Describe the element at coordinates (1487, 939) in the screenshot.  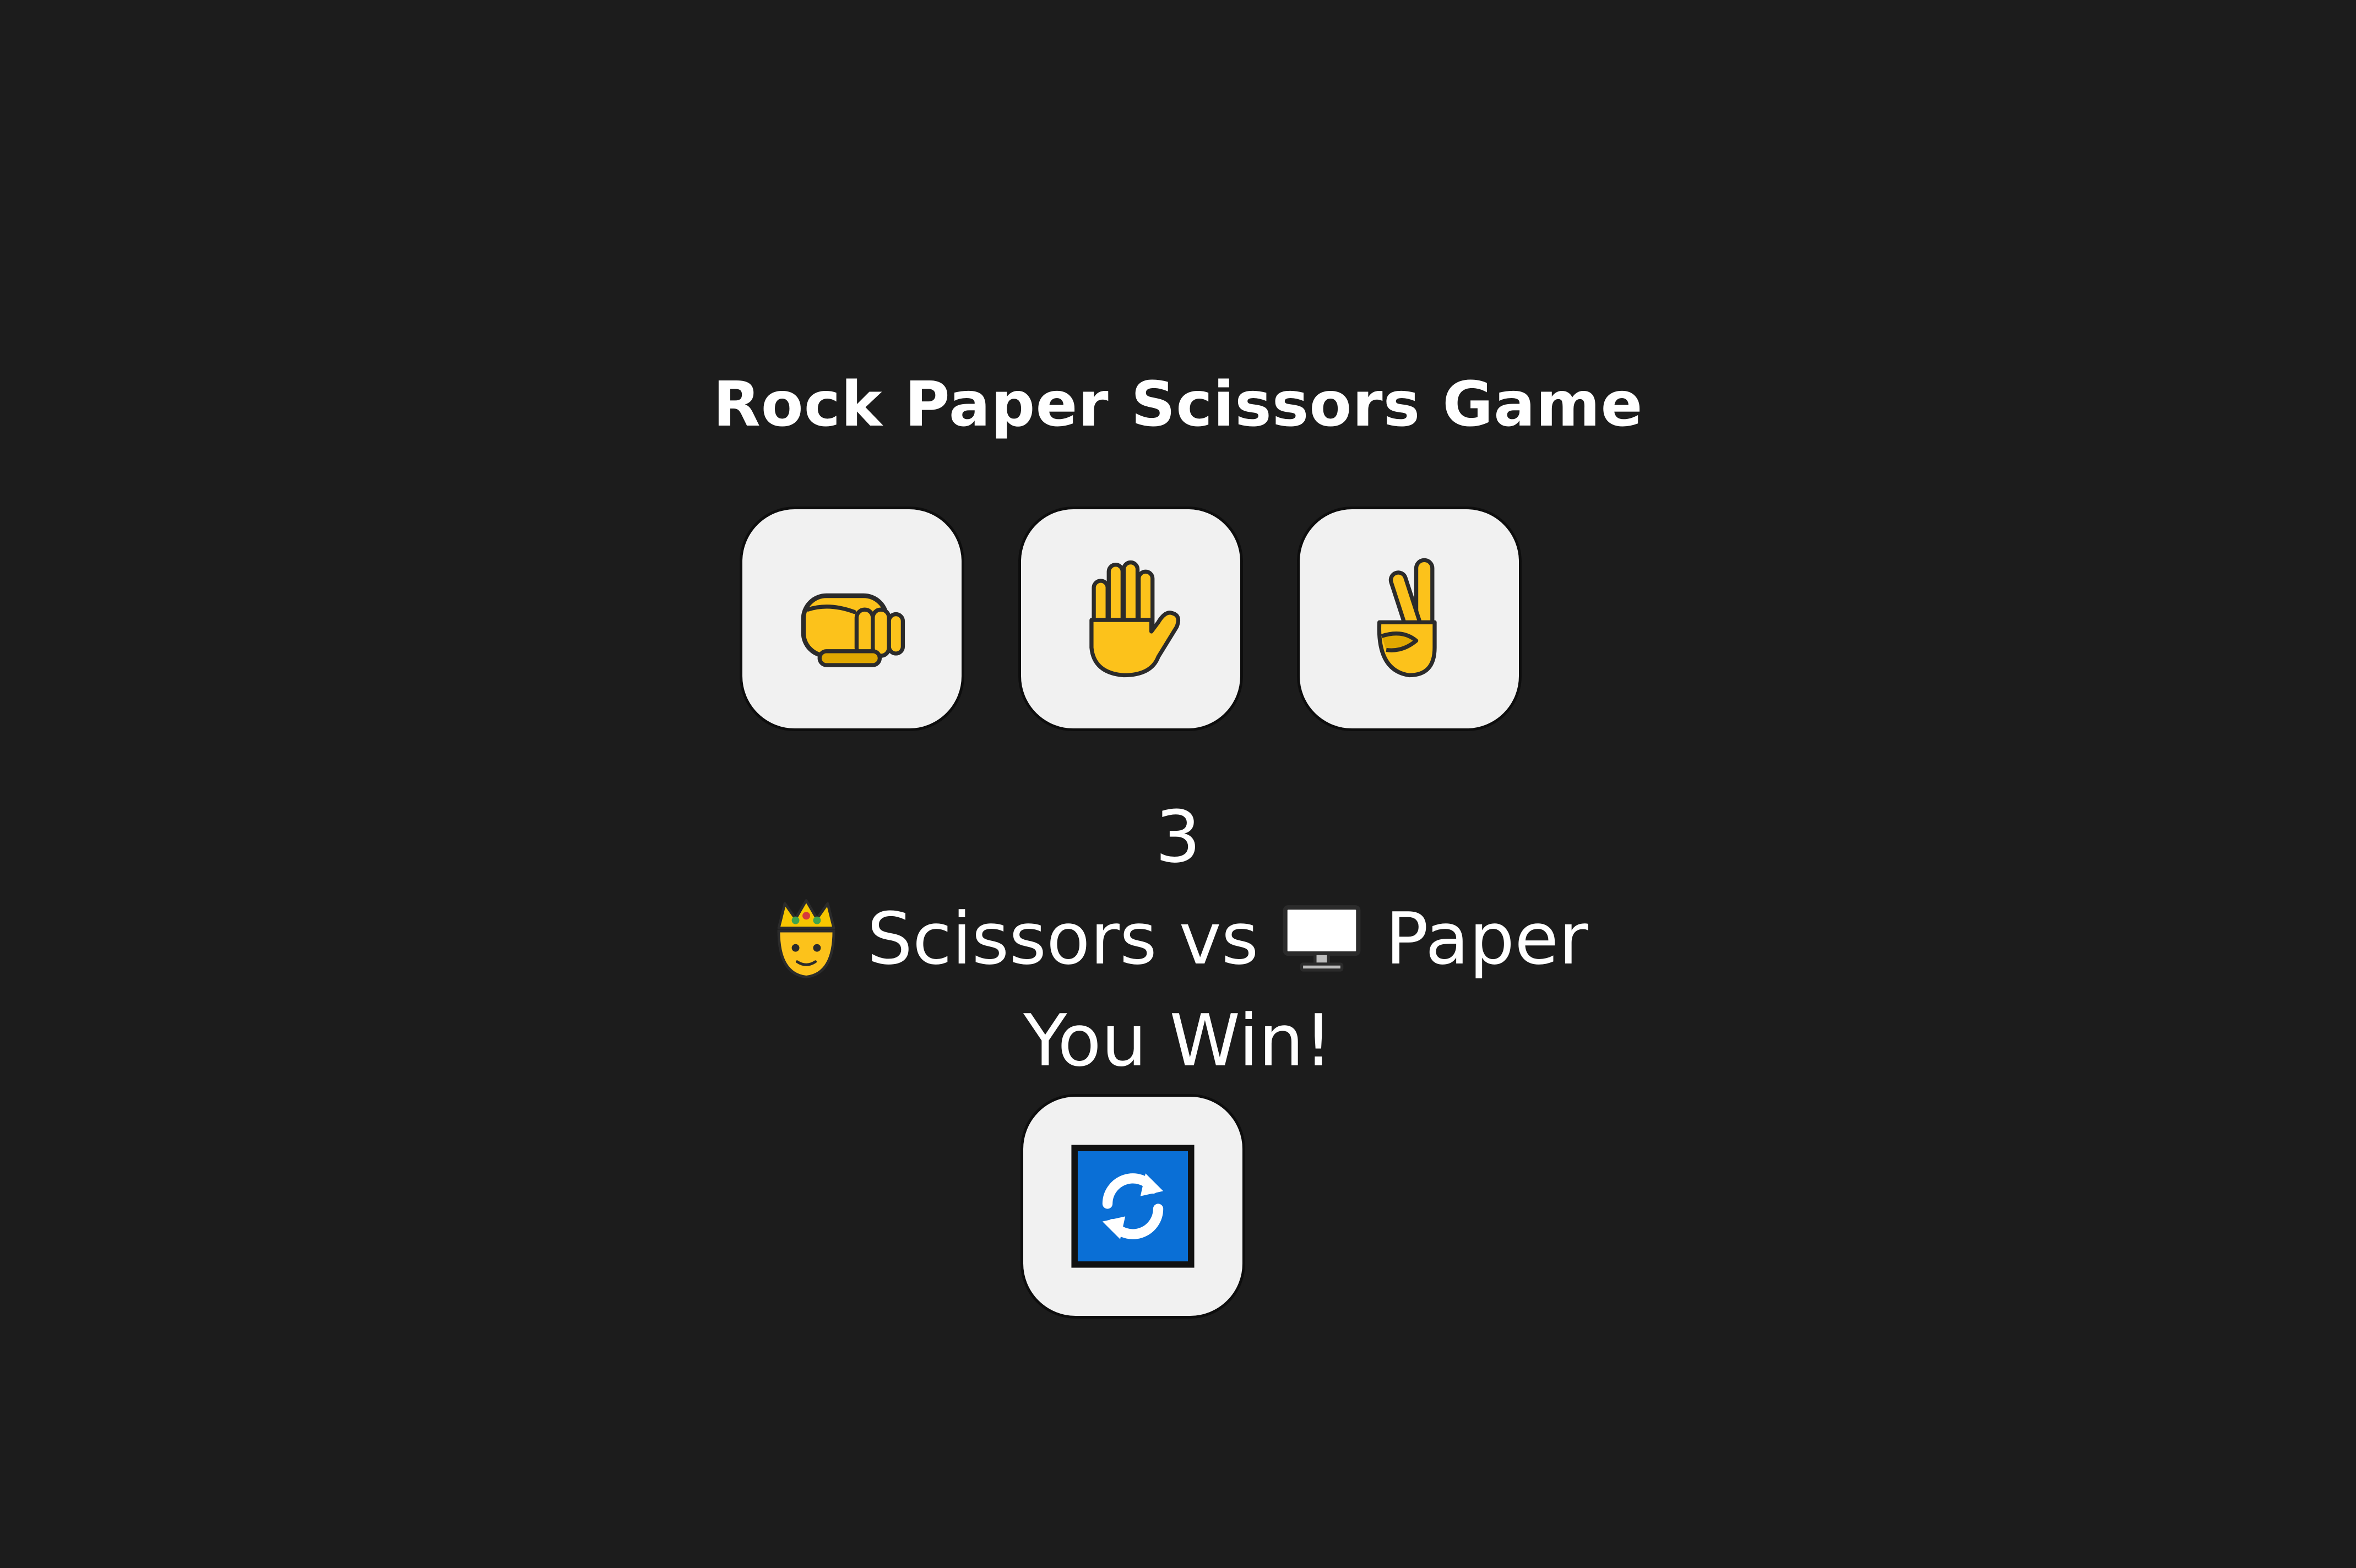
I see `computer-choice: Paper` at that location.